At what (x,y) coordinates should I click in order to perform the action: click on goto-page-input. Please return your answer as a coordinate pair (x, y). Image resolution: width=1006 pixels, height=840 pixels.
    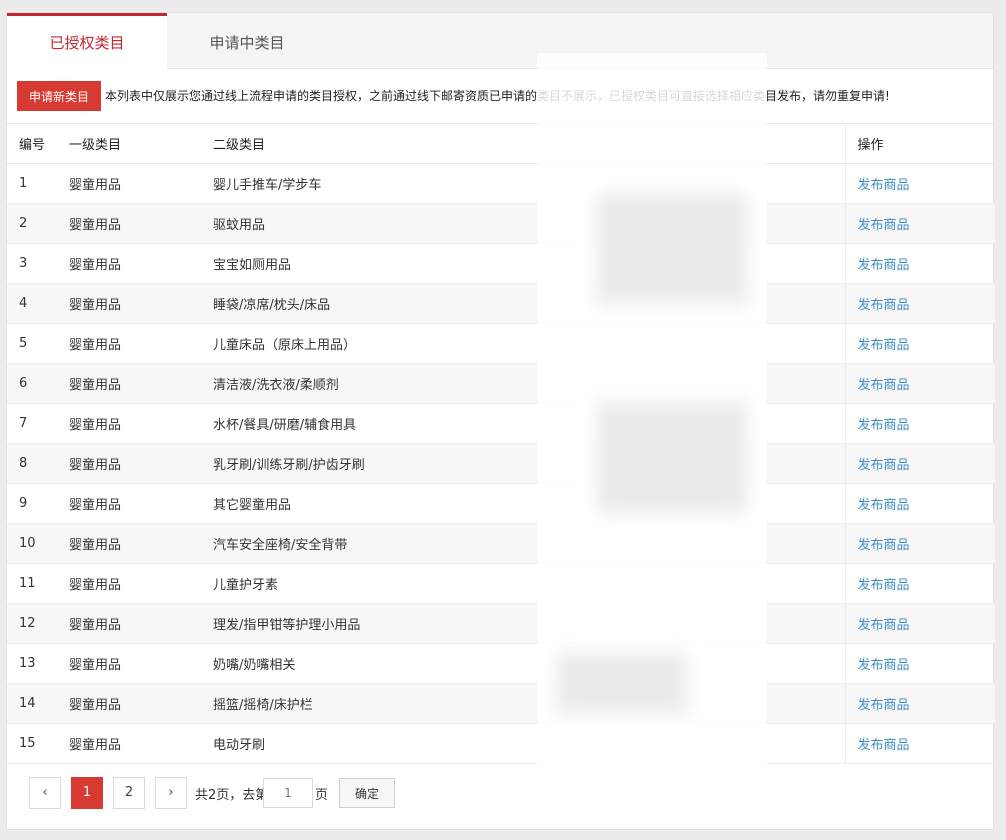
    Looking at the image, I should click on (288, 793).